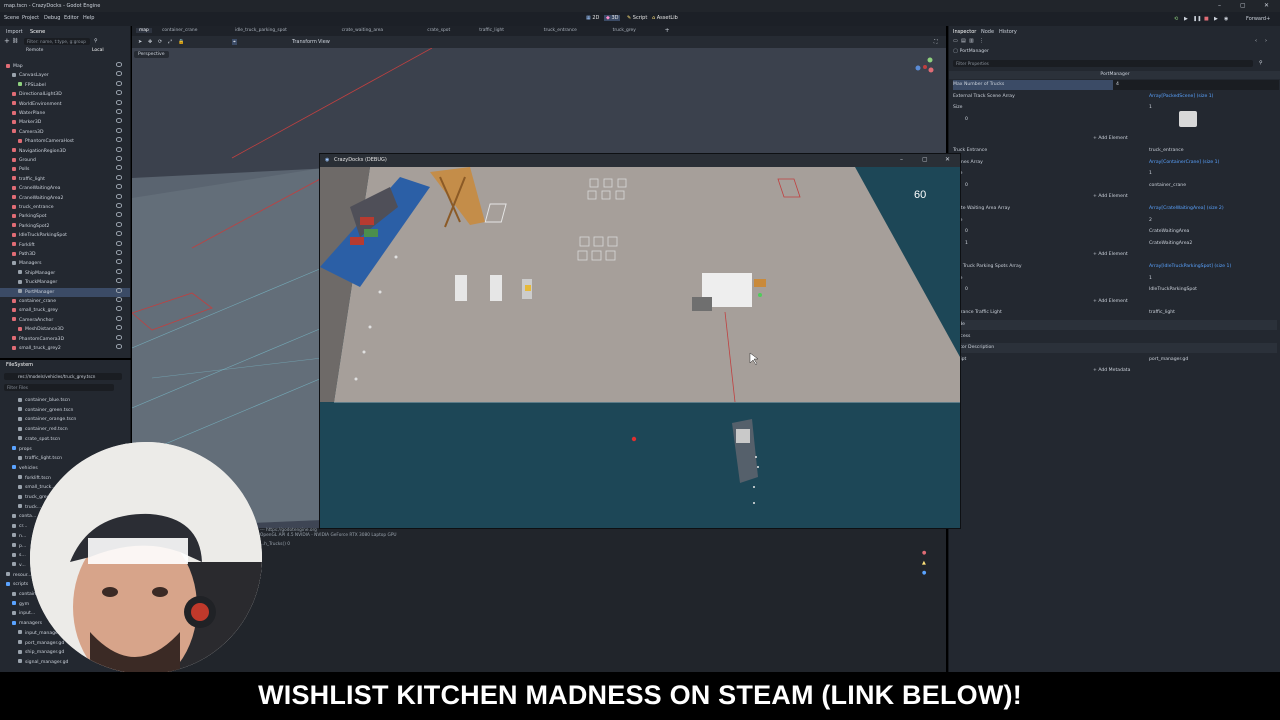 This screenshot has width=1280, height=720. Describe the element at coordinates (19, 365) in the screenshot. I see `dock-tab-filesystem: FileSystem` at that location.